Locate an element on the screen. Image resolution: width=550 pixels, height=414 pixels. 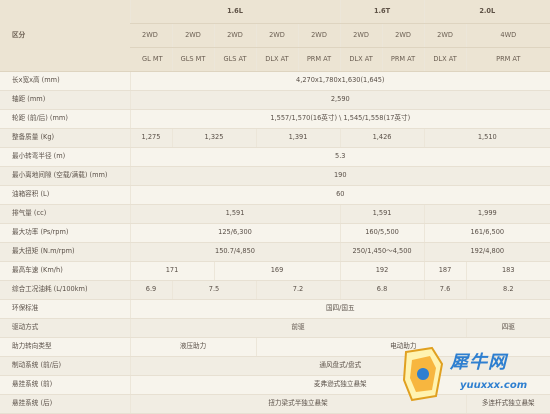
spec-value: 169 is located at coordinates (277, 271).